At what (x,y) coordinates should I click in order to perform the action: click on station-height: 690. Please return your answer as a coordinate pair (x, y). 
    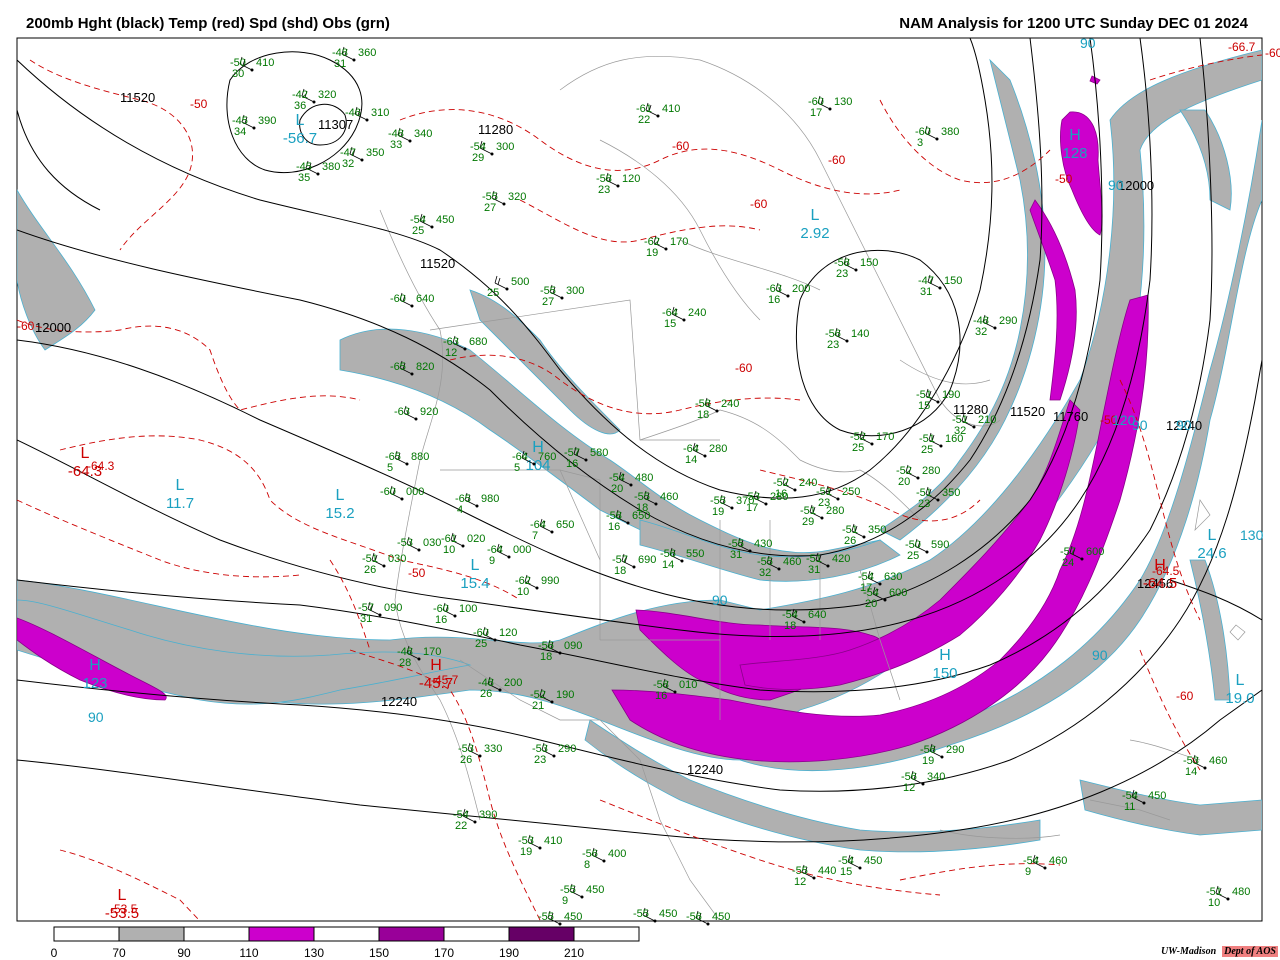
    Looking at the image, I should click on (647, 560).